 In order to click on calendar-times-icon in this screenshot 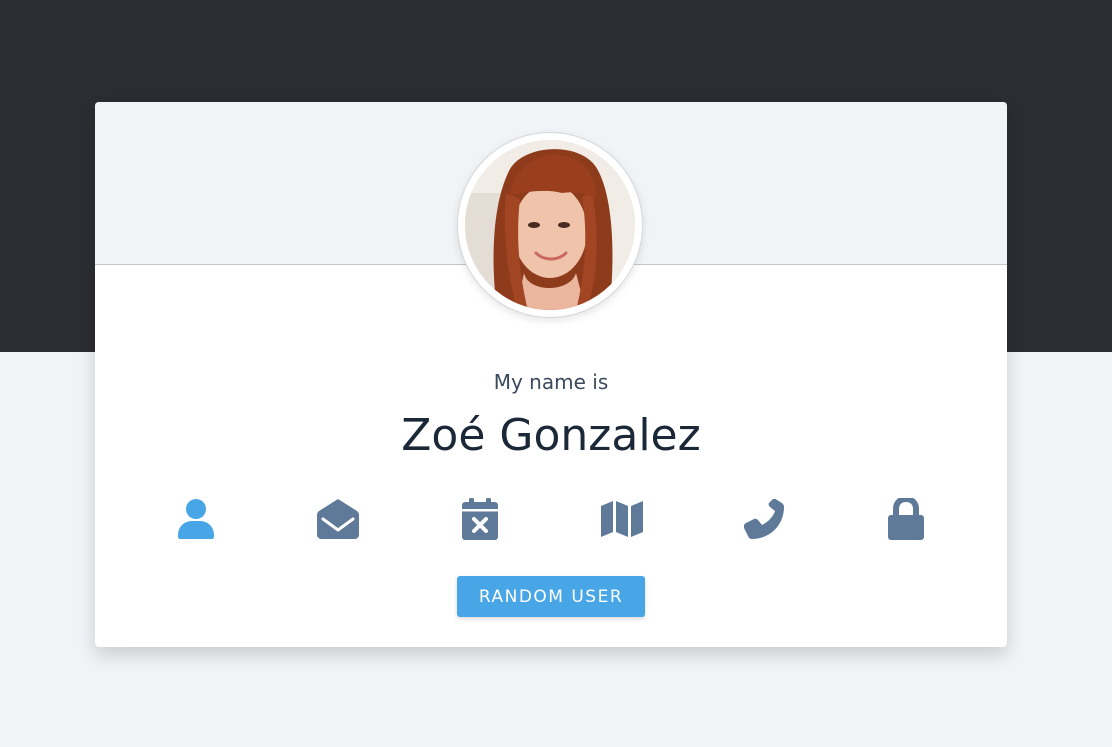, I will do `click(480, 519)`.